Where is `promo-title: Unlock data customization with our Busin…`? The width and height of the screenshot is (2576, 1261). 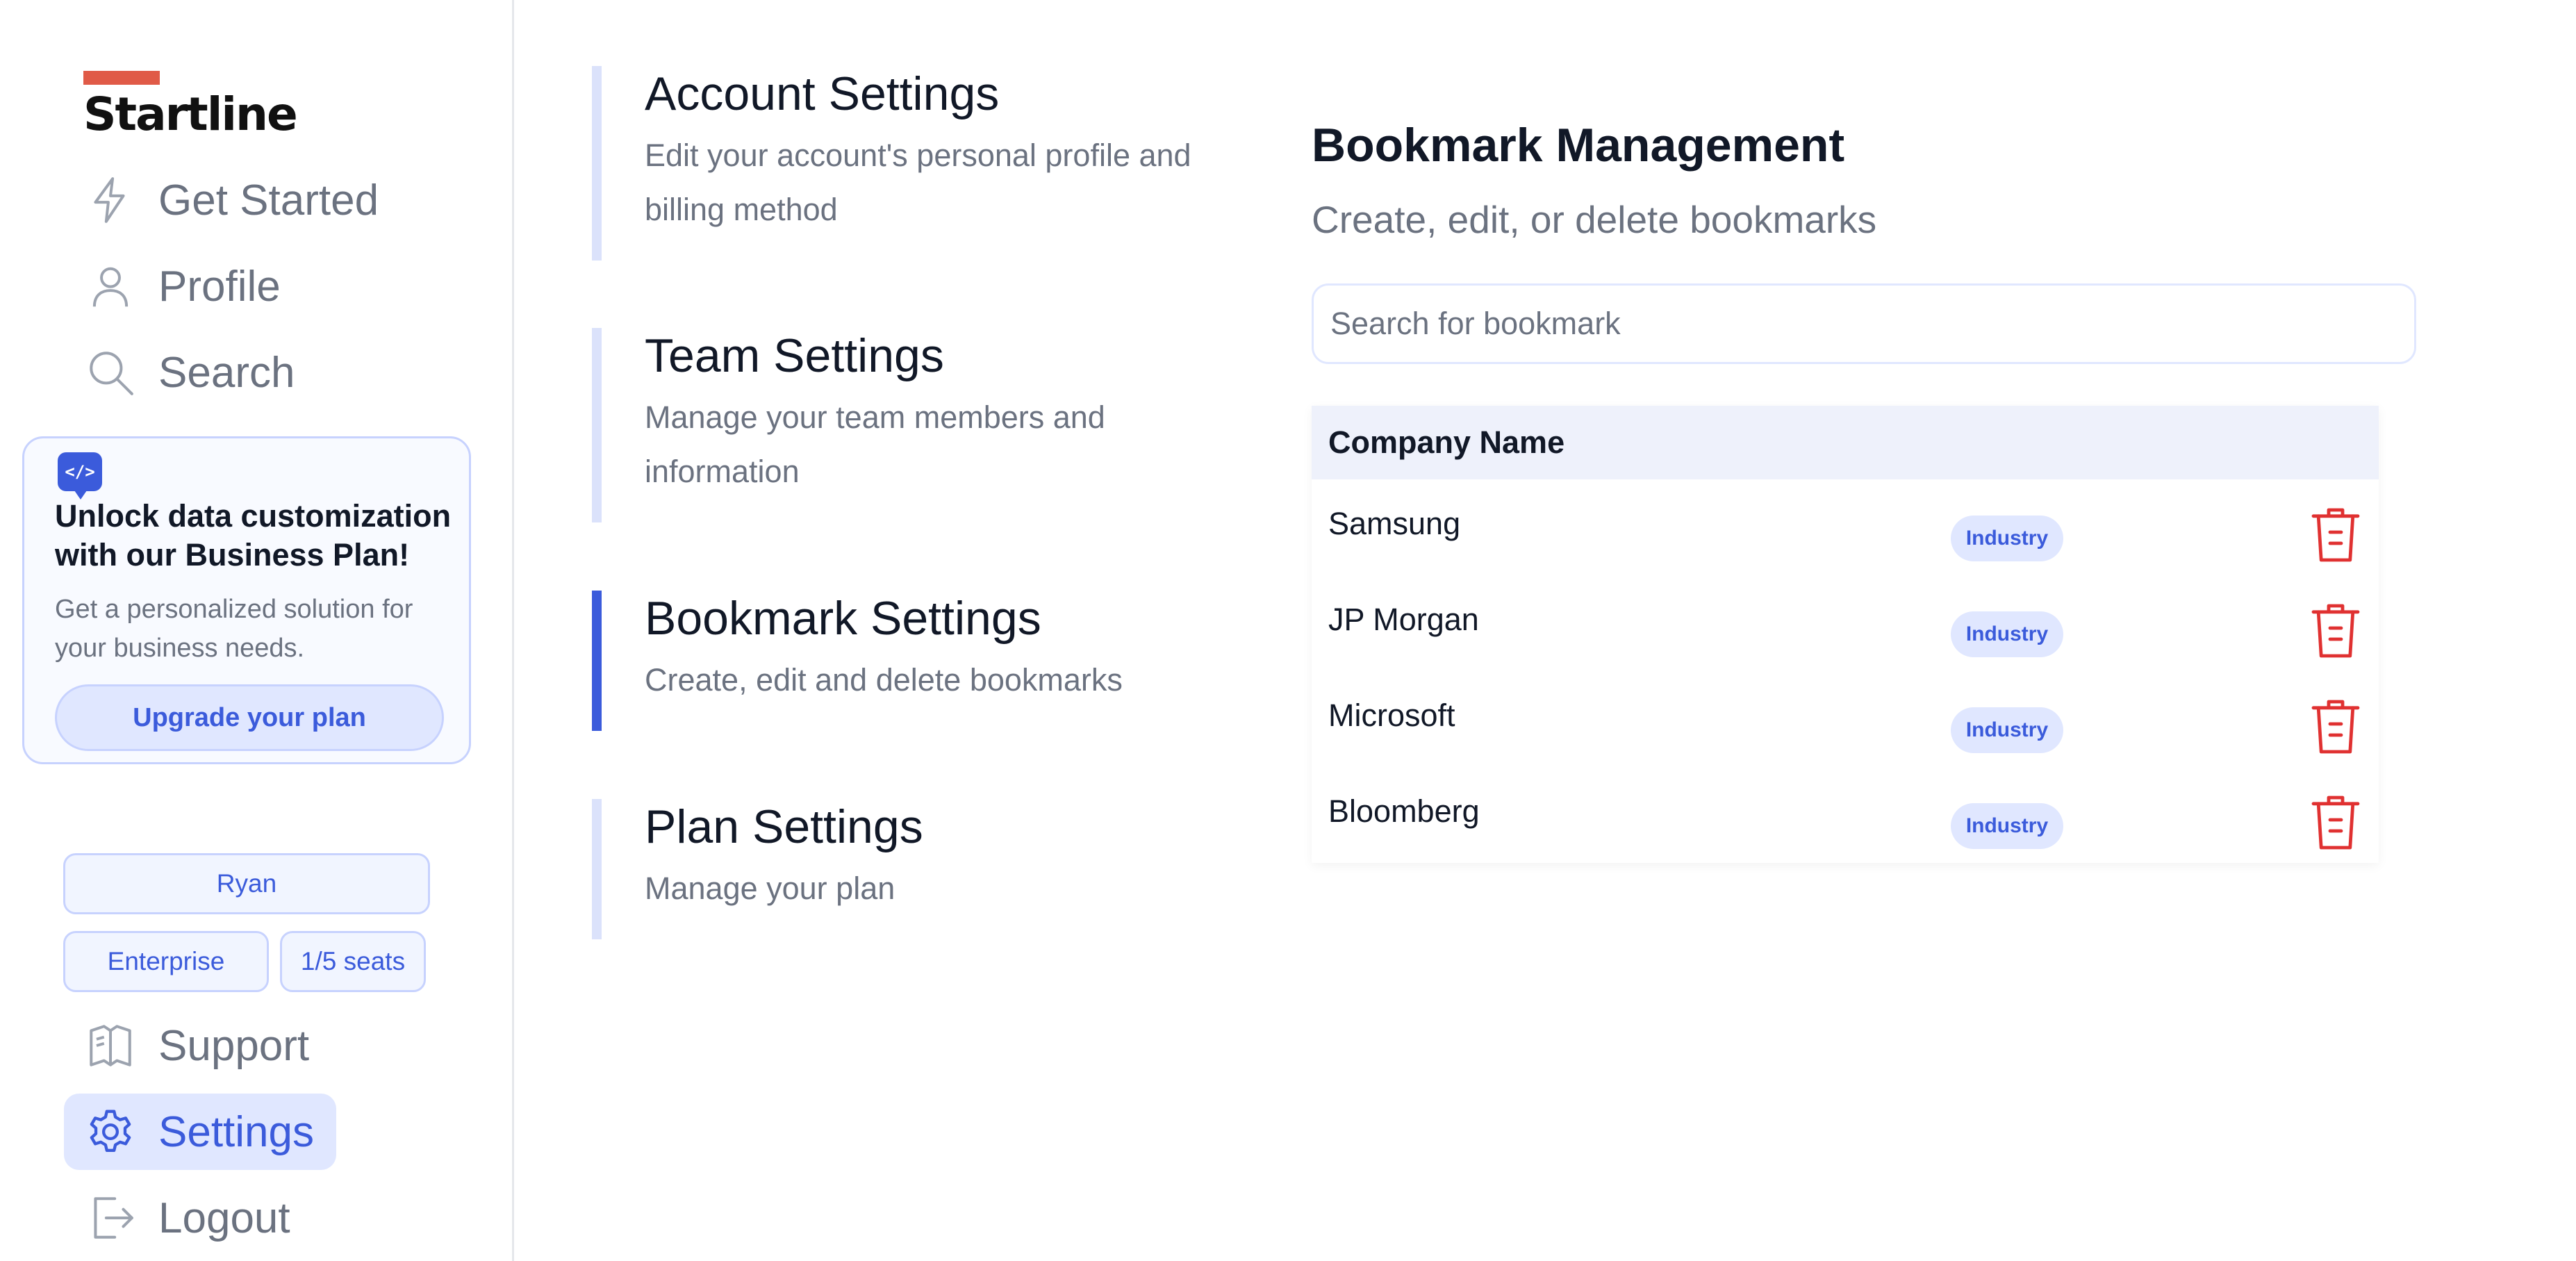 promo-title: Unlock data customization with our Busin… is located at coordinates (254, 535).